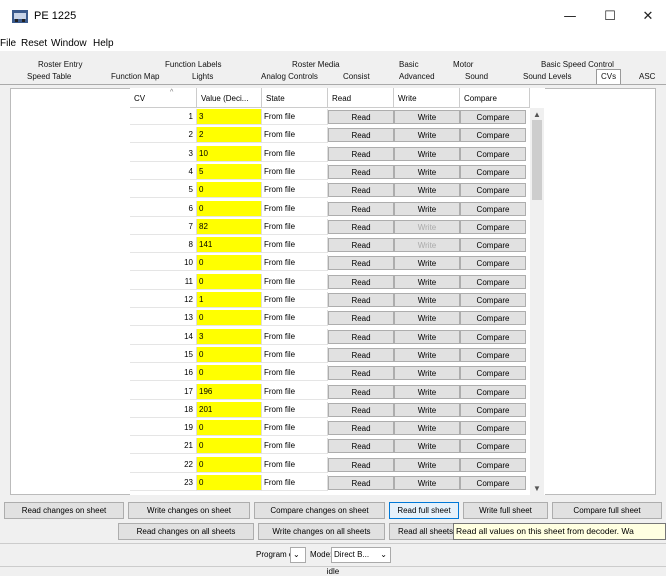  I want to click on read-changes-sheet-button: Read changes on sheet, so click(64, 510).